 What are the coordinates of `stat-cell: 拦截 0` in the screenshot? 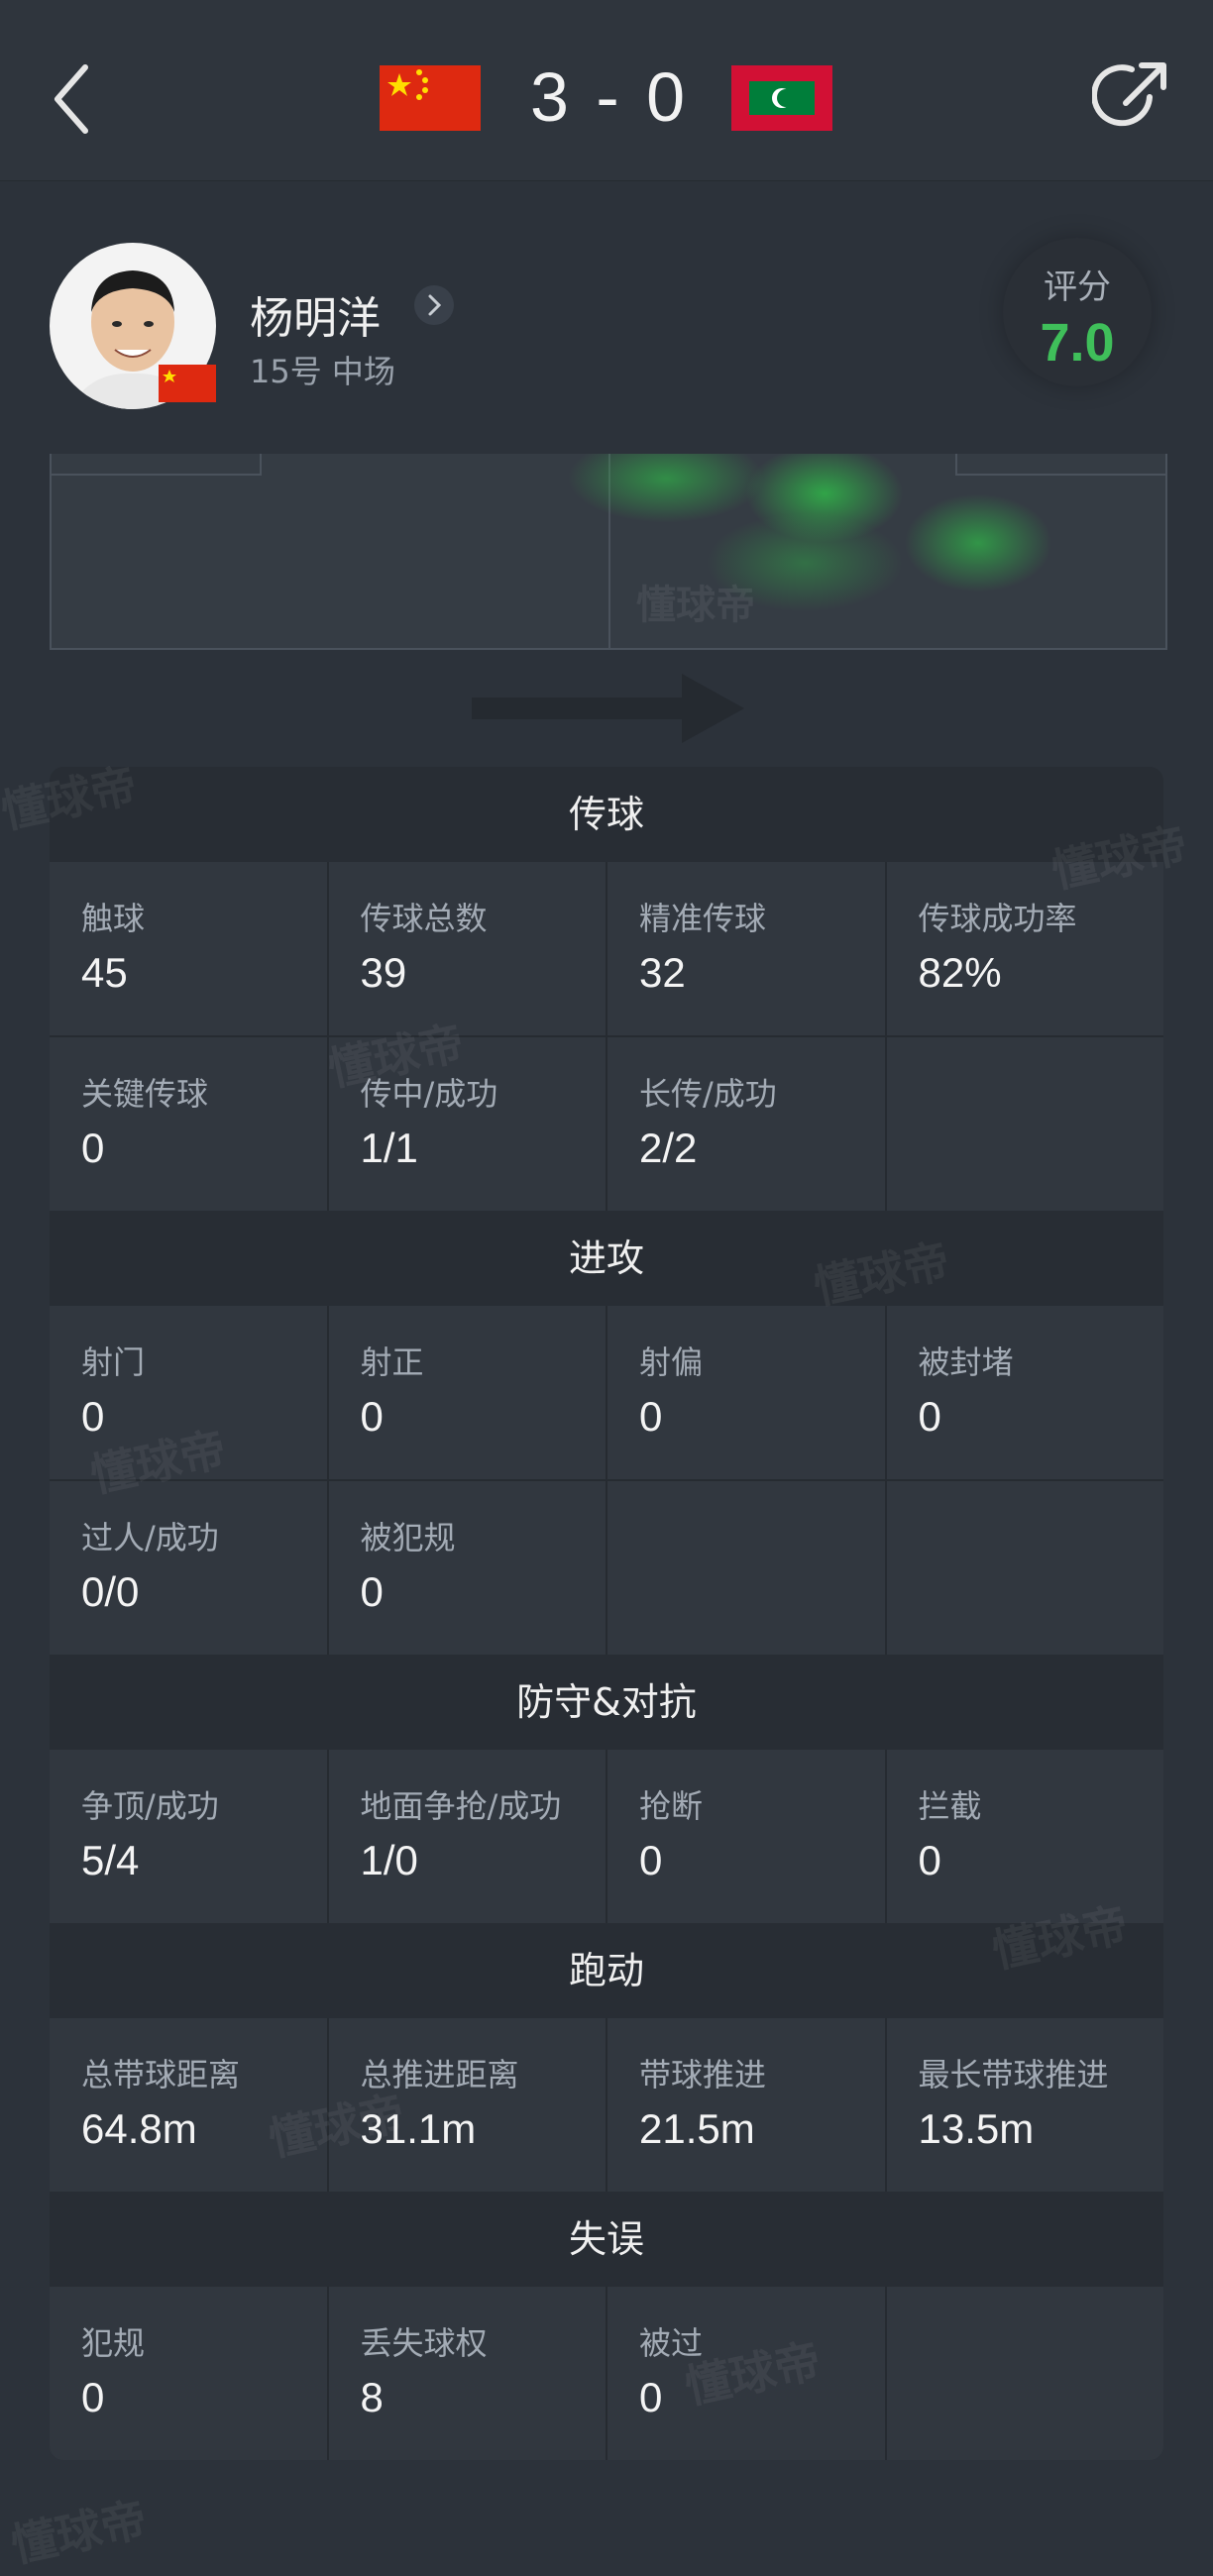 It's located at (1024, 1836).